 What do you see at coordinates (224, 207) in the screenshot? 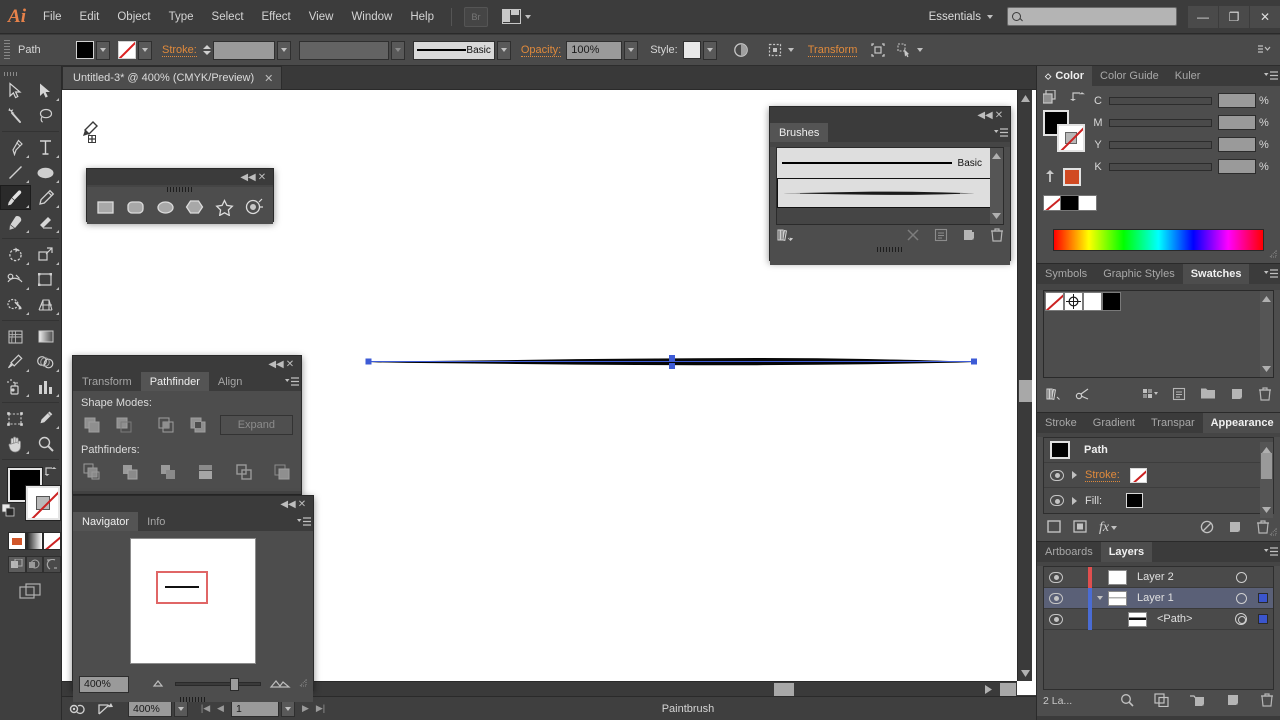
I see `star-tool` at bounding box center [224, 207].